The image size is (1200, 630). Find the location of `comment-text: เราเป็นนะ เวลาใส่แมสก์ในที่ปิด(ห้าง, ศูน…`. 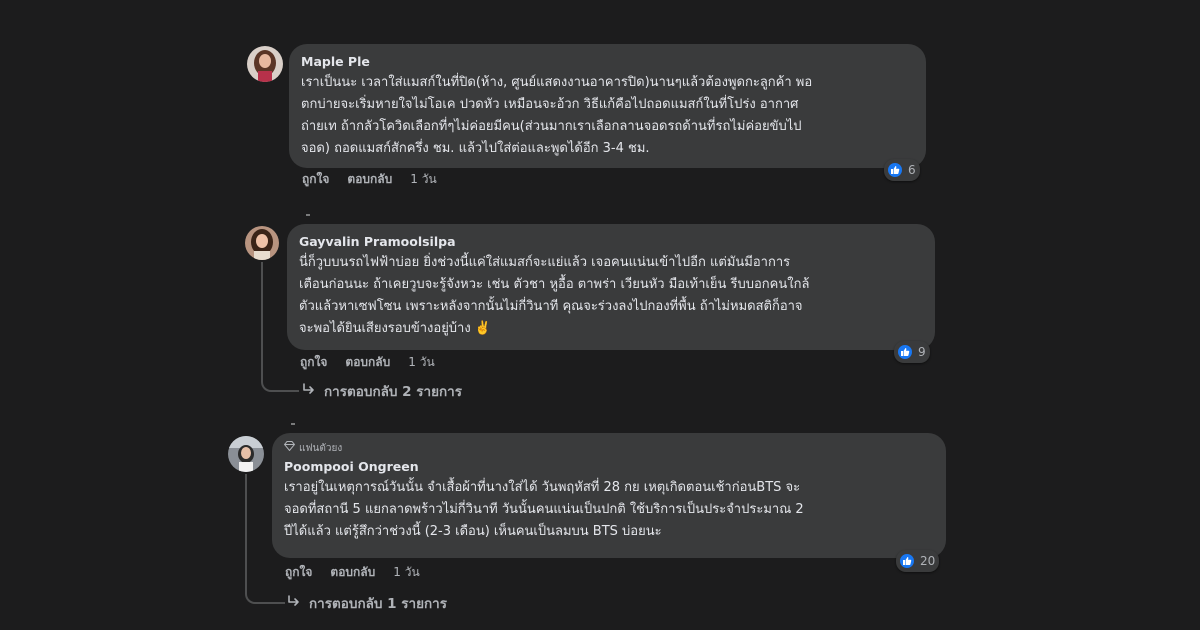

comment-text: เราเป็นนะ เวลาใส่แมสก์ในที่ปิด(ห้าง, ศูน… is located at coordinates (607, 116).